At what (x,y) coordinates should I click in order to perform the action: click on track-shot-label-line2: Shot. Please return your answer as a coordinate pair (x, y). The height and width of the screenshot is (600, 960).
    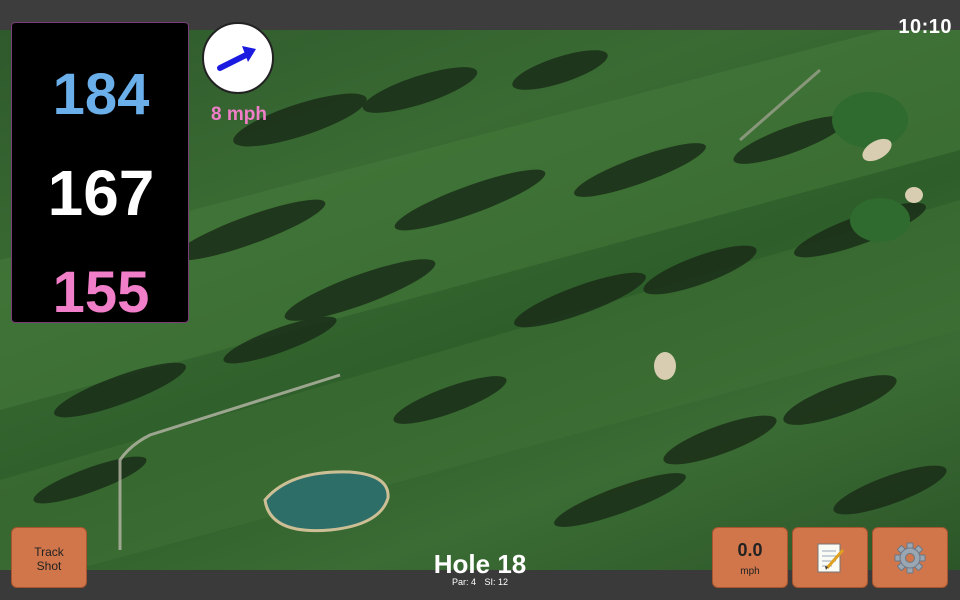
    Looking at the image, I should click on (49, 566).